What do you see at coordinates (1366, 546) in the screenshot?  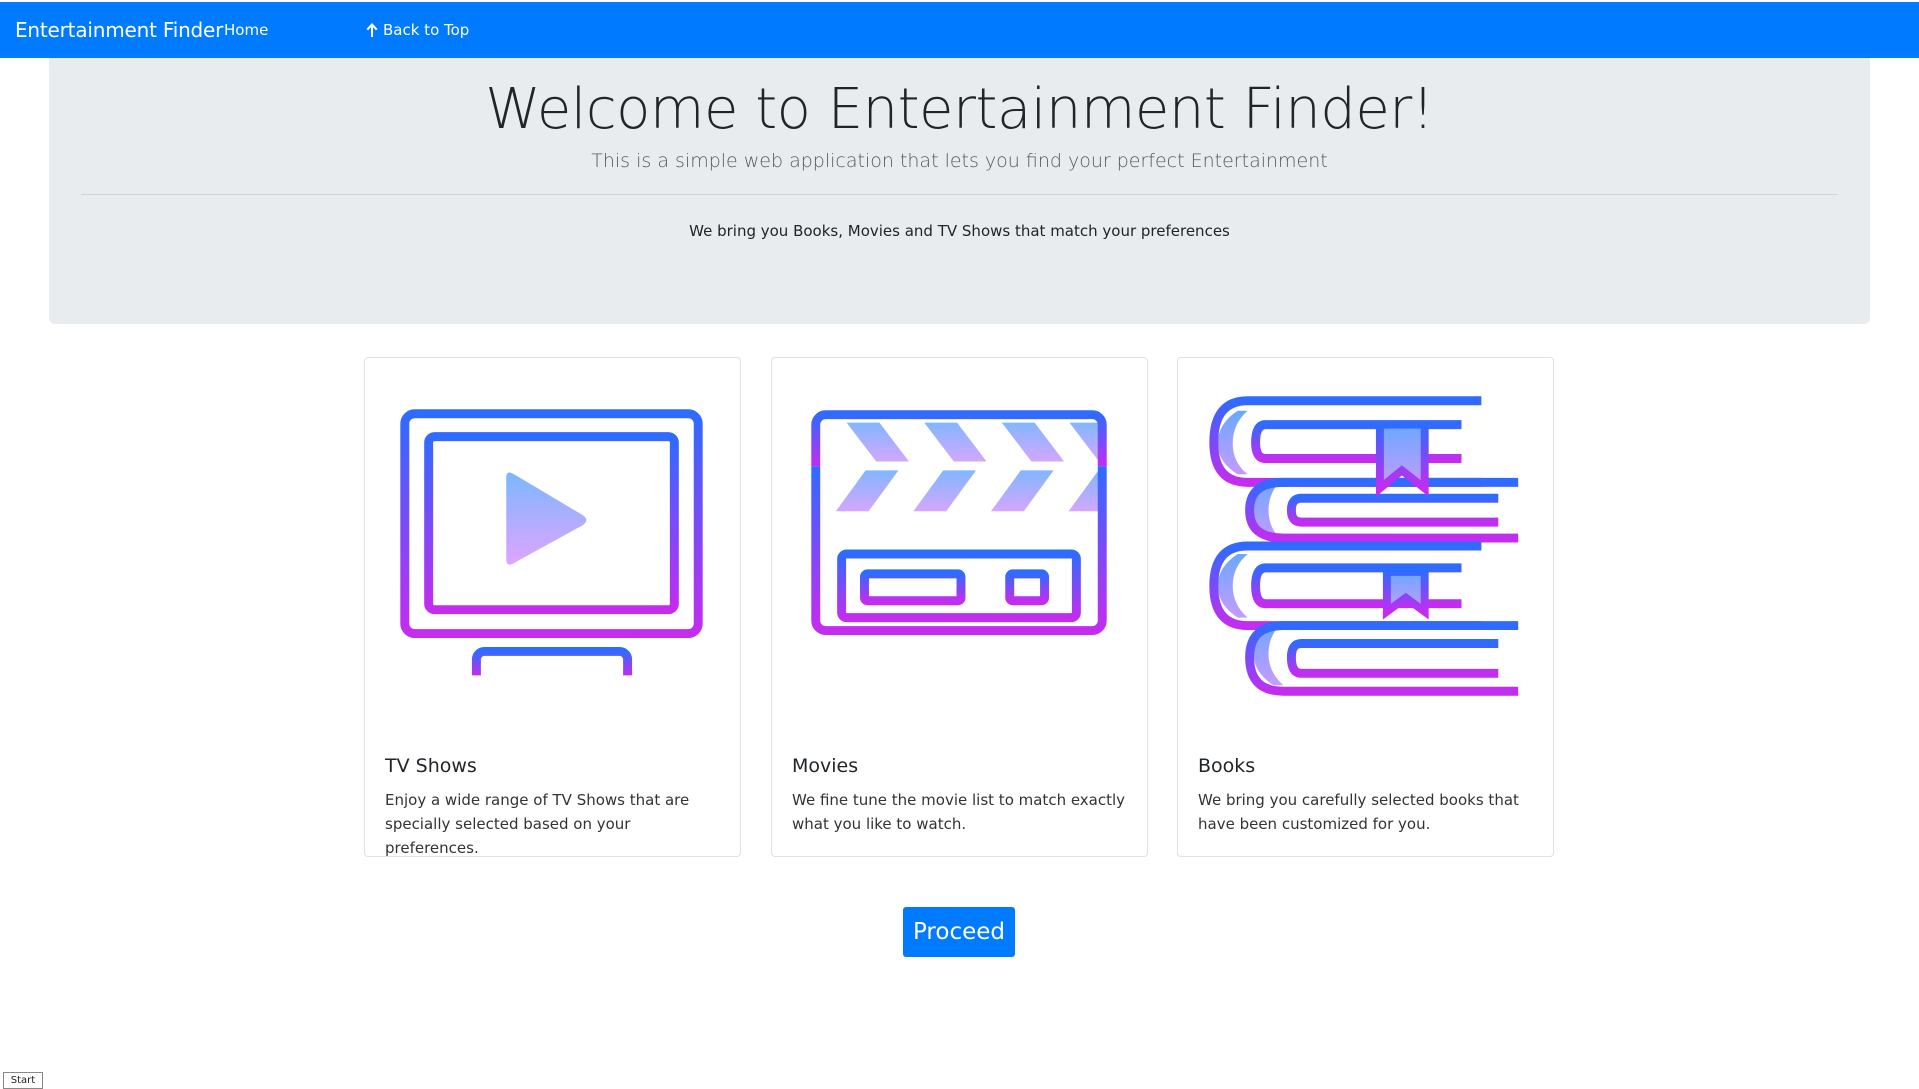 I see `books-icon` at bounding box center [1366, 546].